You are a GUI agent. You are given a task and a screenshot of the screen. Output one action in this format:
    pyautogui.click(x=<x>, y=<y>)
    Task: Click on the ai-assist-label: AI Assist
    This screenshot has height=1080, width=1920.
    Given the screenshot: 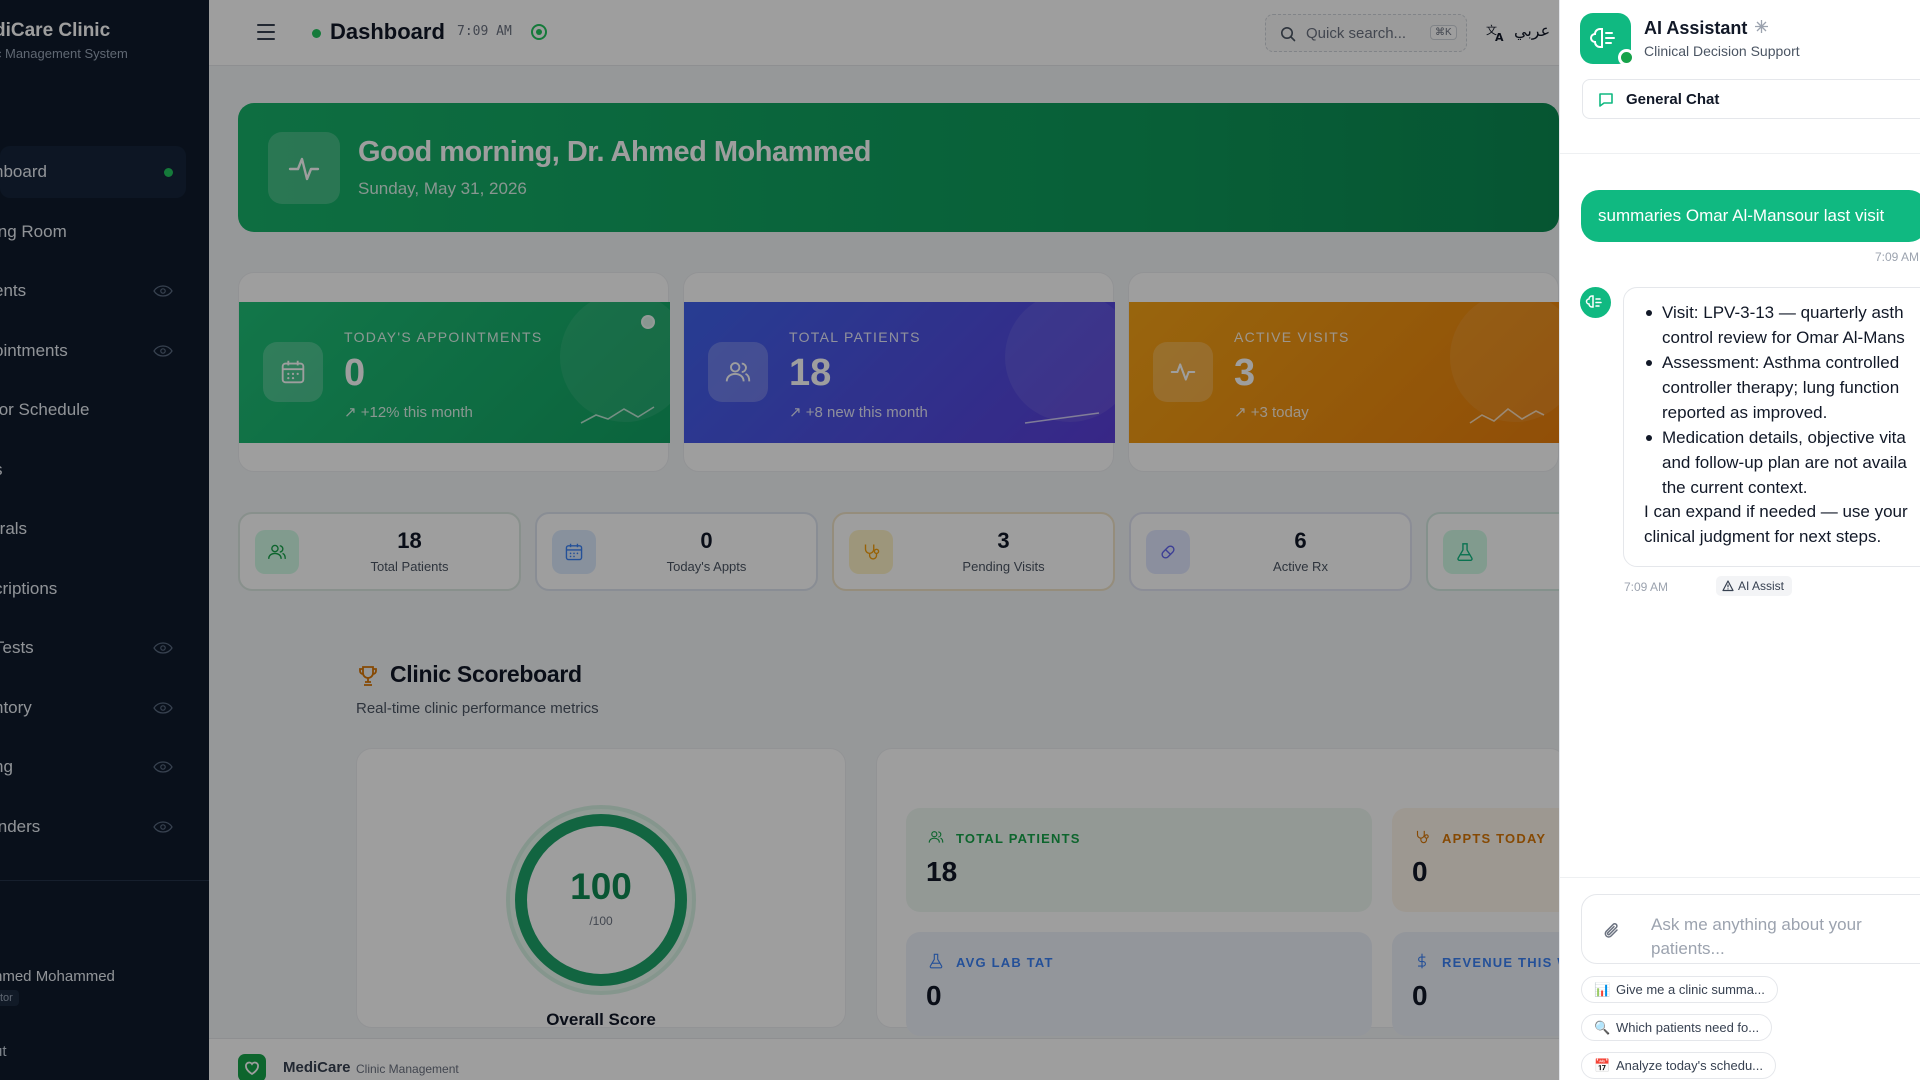 What is the action you would take?
    pyautogui.click(x=1761, y=586)
    